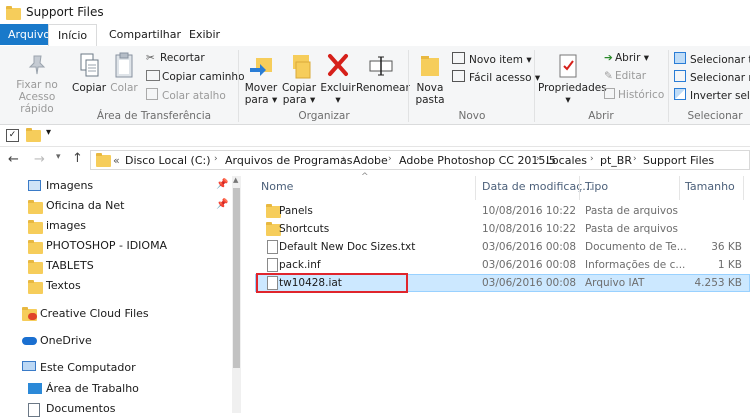  I want to click on group-label-open: Abrir, so click(601, 116).